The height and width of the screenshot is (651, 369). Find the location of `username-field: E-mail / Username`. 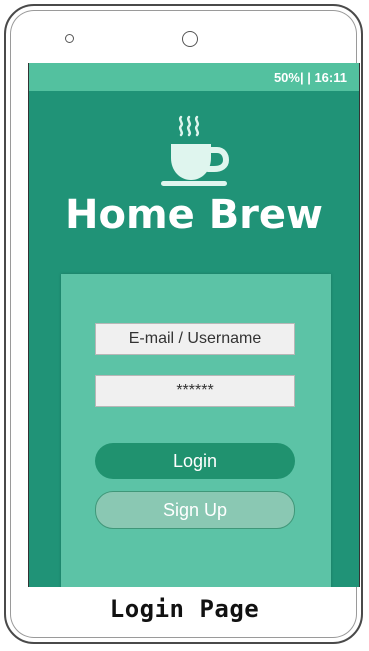

username-field: E-mail / Username is located at coordinates (195, 339).